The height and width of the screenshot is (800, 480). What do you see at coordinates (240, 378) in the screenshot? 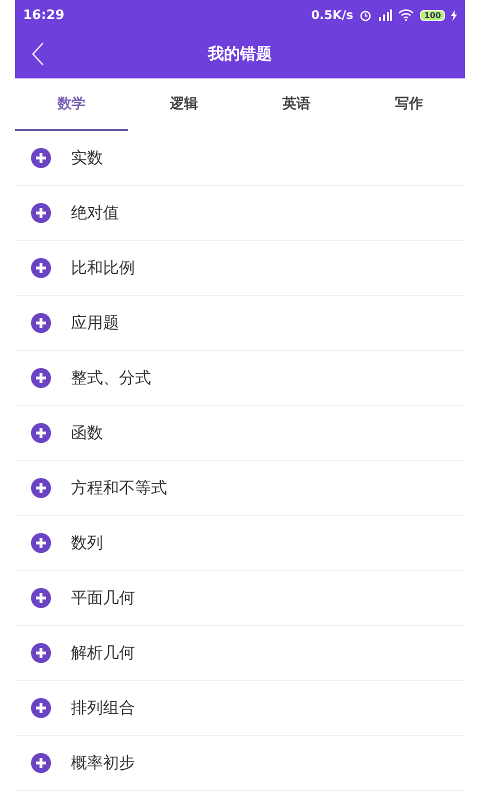
I see `topic-item: 整式、分式` at bounding box center [240, 378].